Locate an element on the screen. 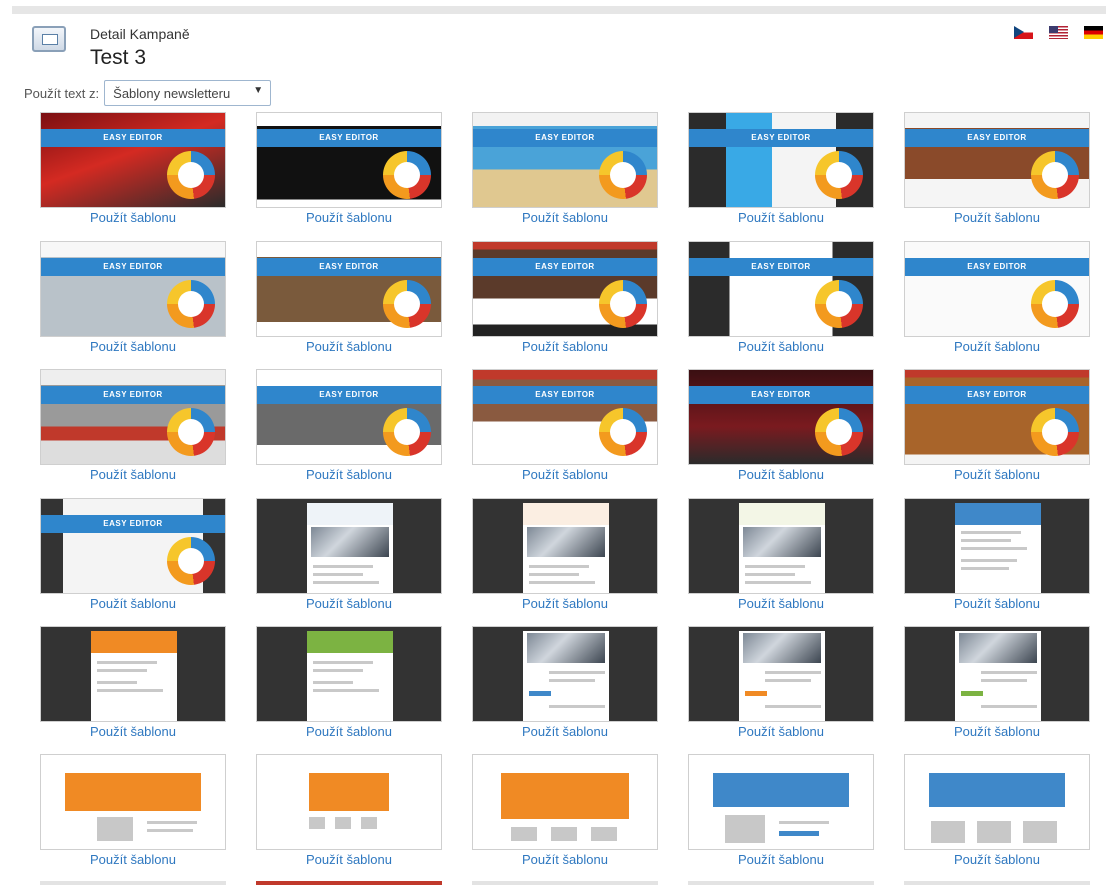 Image resolution: width=1109 pixels, height=885 pixels. text-source-select: Šablony newsletteru ▼ is located at coordinates (188, 93).